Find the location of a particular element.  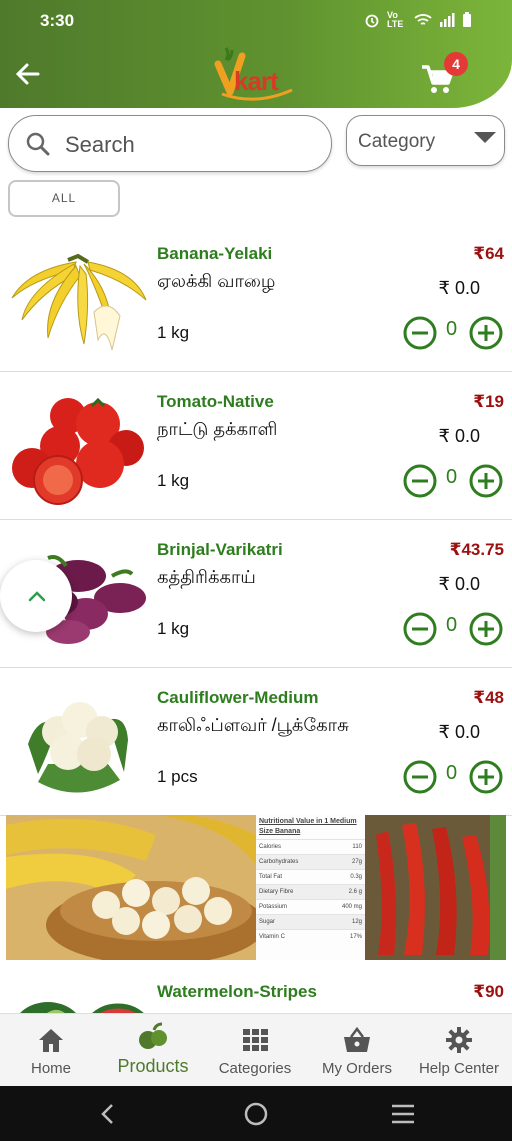

nav-categories: Categories is located at coordinates (255, 1050).